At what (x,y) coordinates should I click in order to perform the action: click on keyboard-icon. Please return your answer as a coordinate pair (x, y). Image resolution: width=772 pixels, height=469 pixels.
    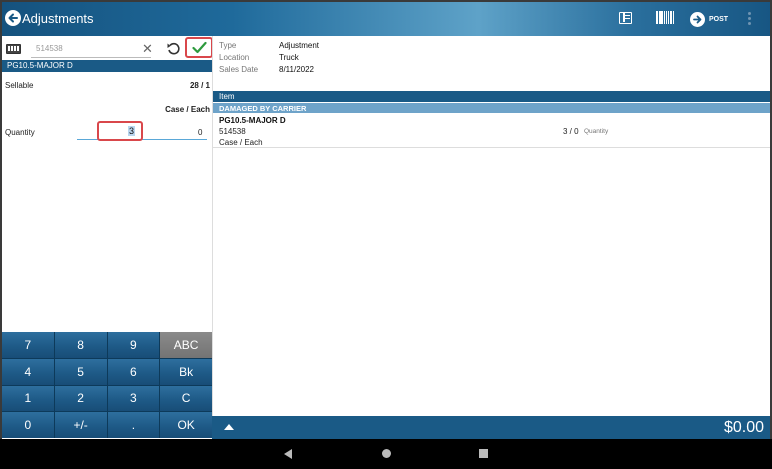
    Looking at the image, I should click on (13, 49).